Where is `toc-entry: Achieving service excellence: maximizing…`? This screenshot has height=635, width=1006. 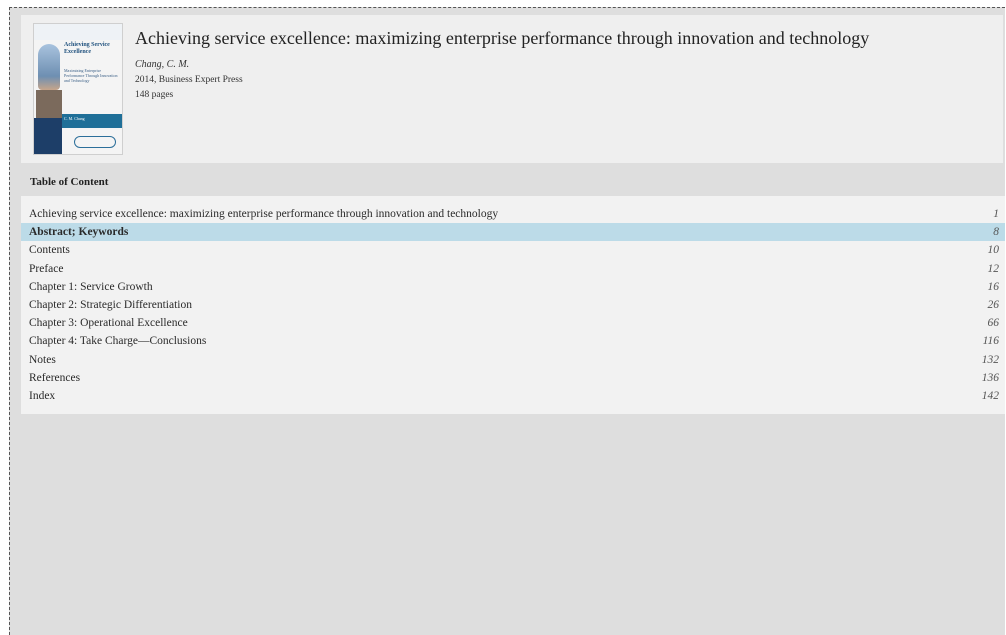 toc-entry: Achieving service excellence: maximizing… is located at coordinates (513, 214).